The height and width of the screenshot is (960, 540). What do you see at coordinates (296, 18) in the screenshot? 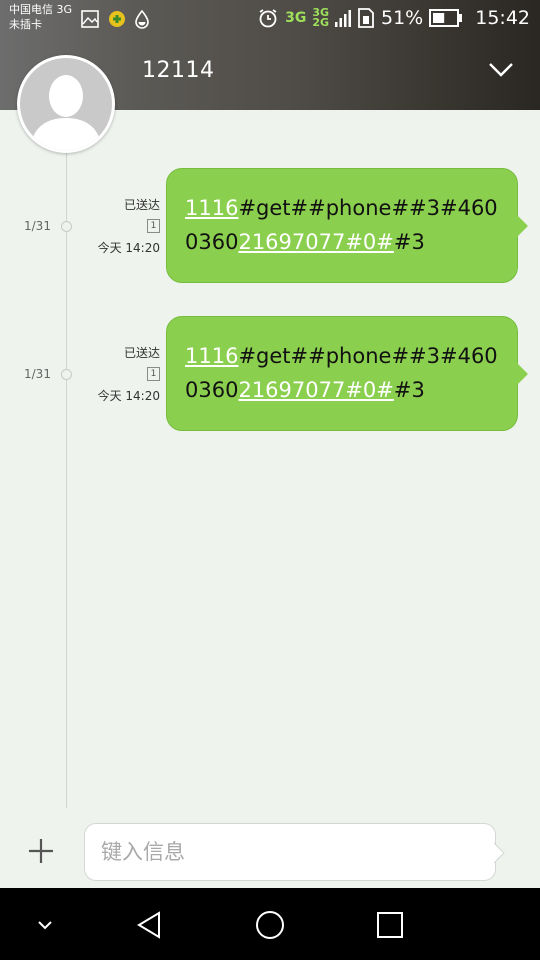
I see `network-type-3g: 3G` at bounding box center [296, 18].